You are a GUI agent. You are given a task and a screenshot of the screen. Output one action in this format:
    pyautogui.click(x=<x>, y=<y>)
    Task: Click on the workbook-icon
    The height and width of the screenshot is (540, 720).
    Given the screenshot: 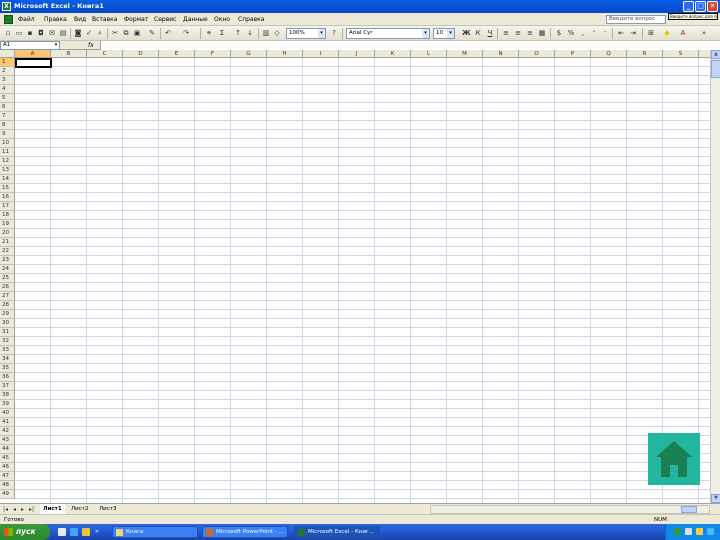 What is the action you would take?
    pyautogui.click(x=8, y=19)
    